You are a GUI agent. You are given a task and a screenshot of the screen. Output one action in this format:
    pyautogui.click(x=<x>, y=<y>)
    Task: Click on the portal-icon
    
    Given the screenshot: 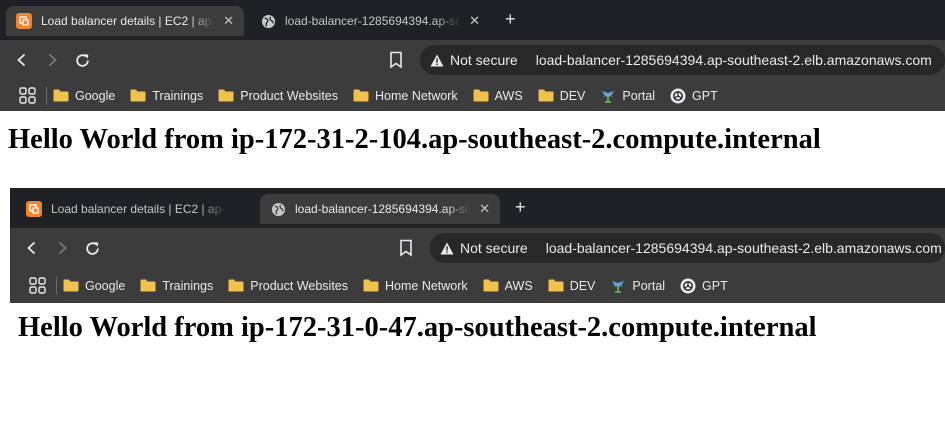 What is the action you would take?
    pyautogui.click(x=608, y=96)
    